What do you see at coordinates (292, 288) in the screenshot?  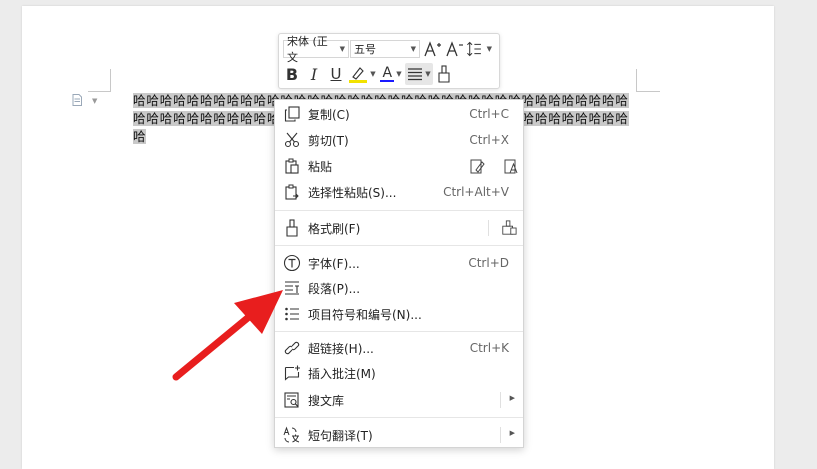 I see `paragraph-icon` at bounding box center [292, 288].